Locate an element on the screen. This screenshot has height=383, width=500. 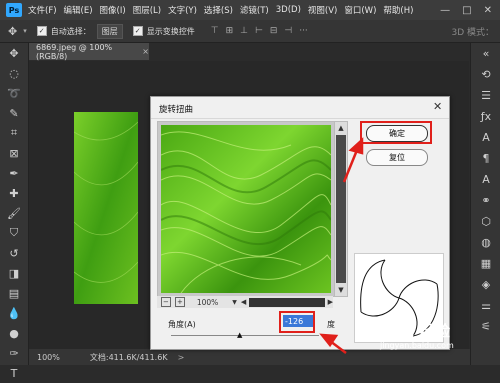
menu-edit: 编辑(E) is located at coordinates (78, 10).